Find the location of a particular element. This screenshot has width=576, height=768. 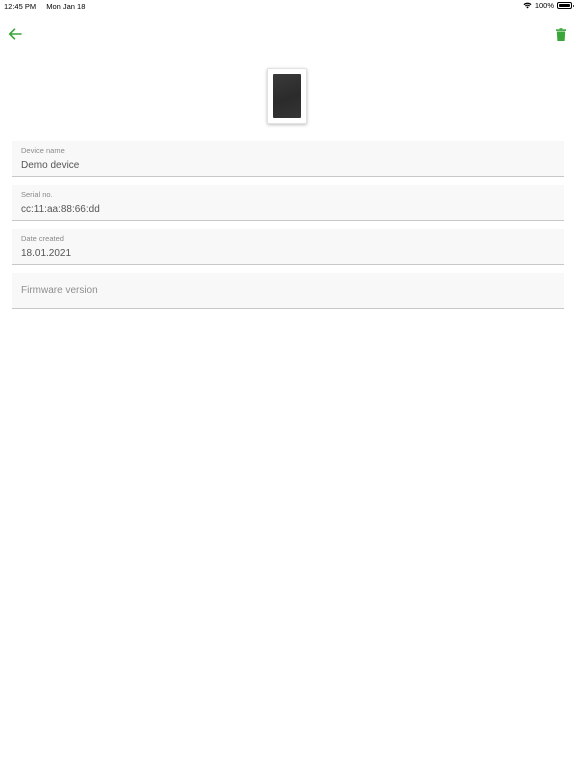

serial-no-label: Serial no. is located at coordinates (37, 194).